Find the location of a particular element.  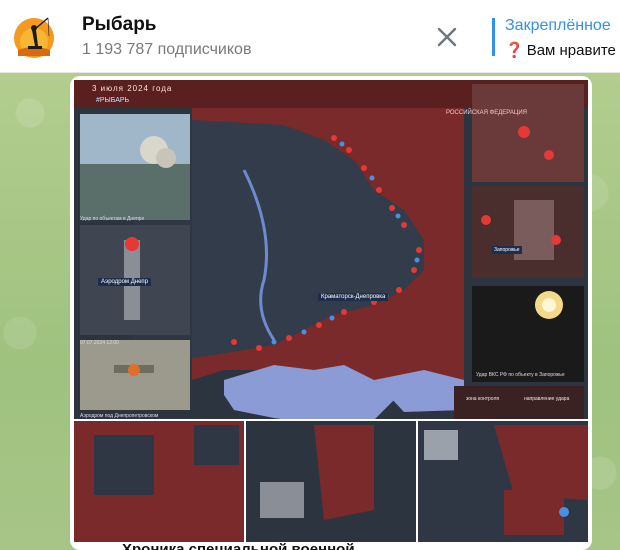

pinned-label: Закреплённое is located at coordinates (558, 26).